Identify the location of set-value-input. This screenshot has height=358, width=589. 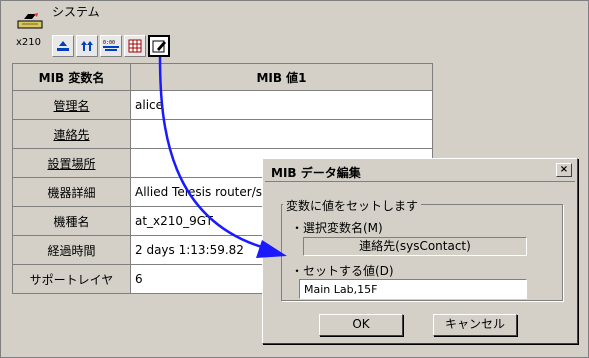
(413, 289).